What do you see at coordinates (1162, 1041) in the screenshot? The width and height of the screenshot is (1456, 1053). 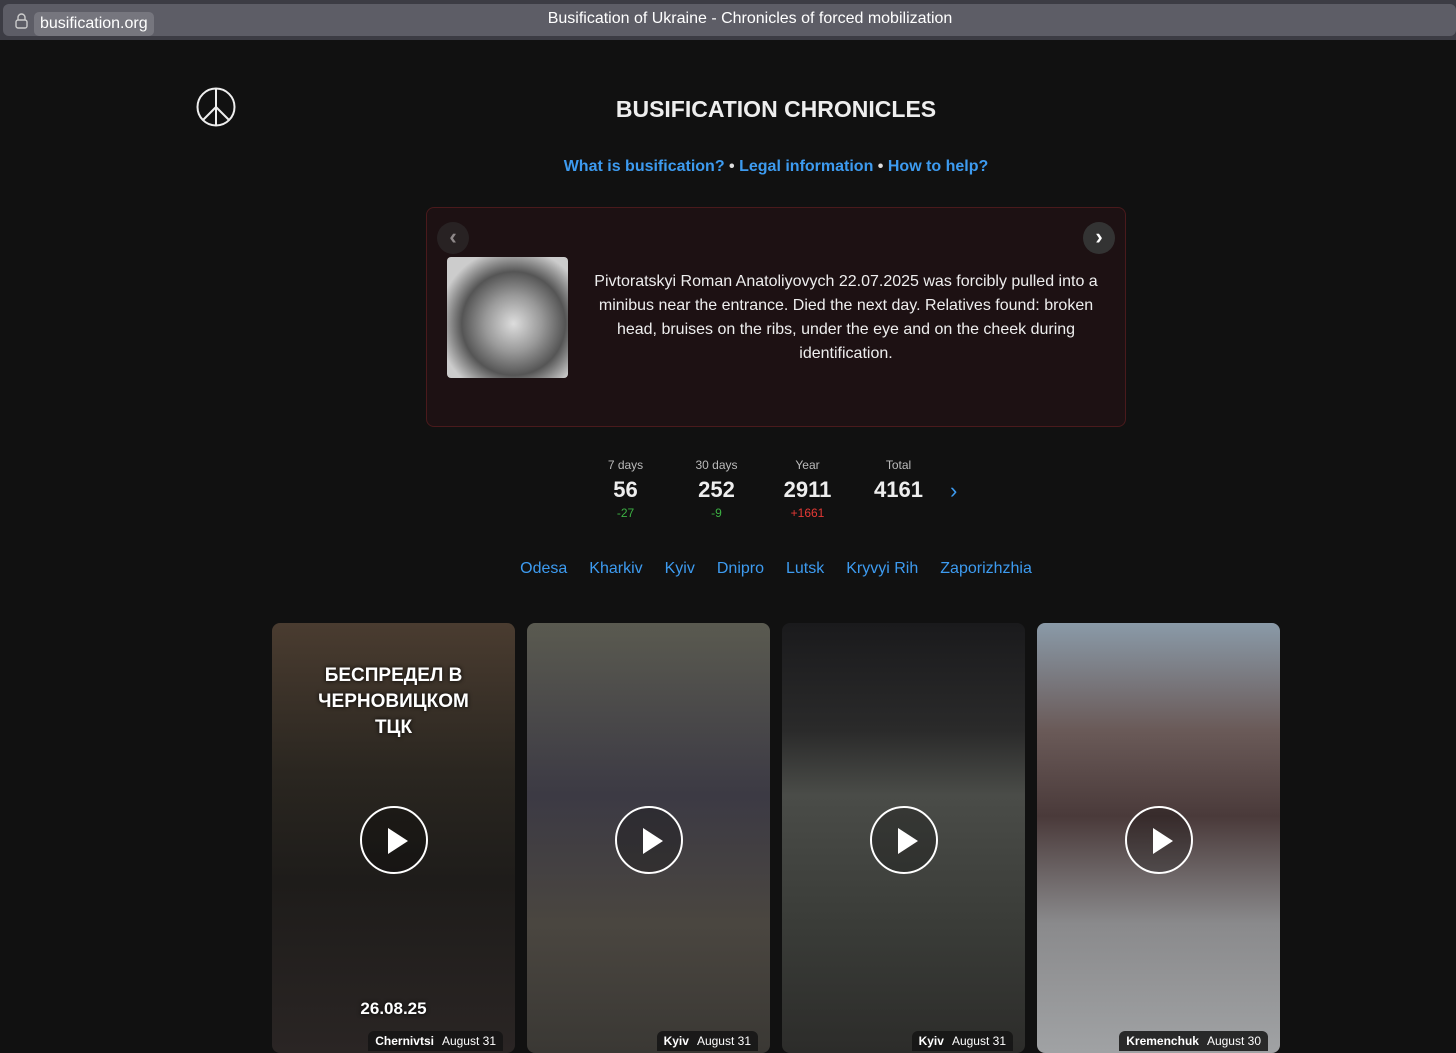 I see `video-city: Kremenchuk` at bounding box center [1162, 1041].